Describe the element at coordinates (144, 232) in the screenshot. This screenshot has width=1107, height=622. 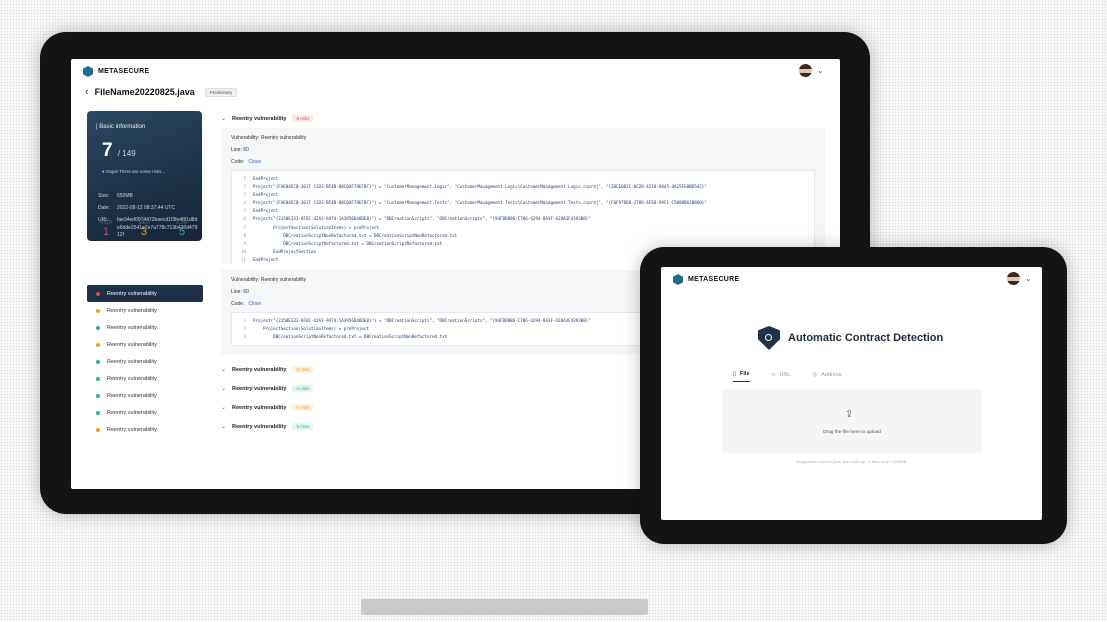
I see `severity-count: 3` at that location.